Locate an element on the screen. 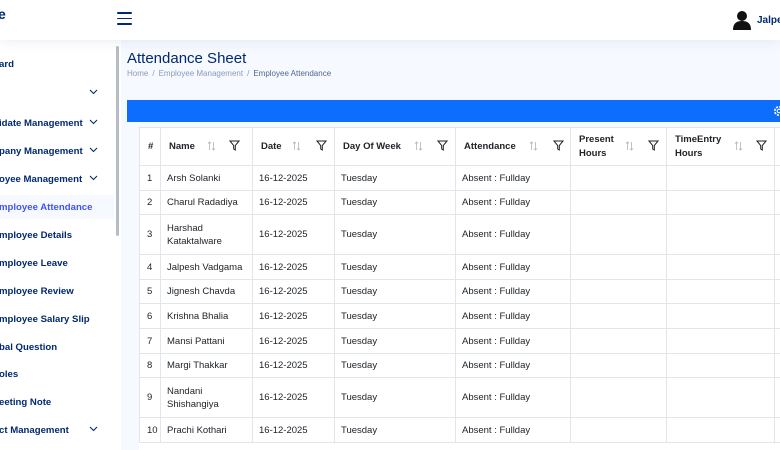 This screenshot has height=450, width=780. sidebar-item-employee-leave: mployee Leave is located at coordinates (57, 263).